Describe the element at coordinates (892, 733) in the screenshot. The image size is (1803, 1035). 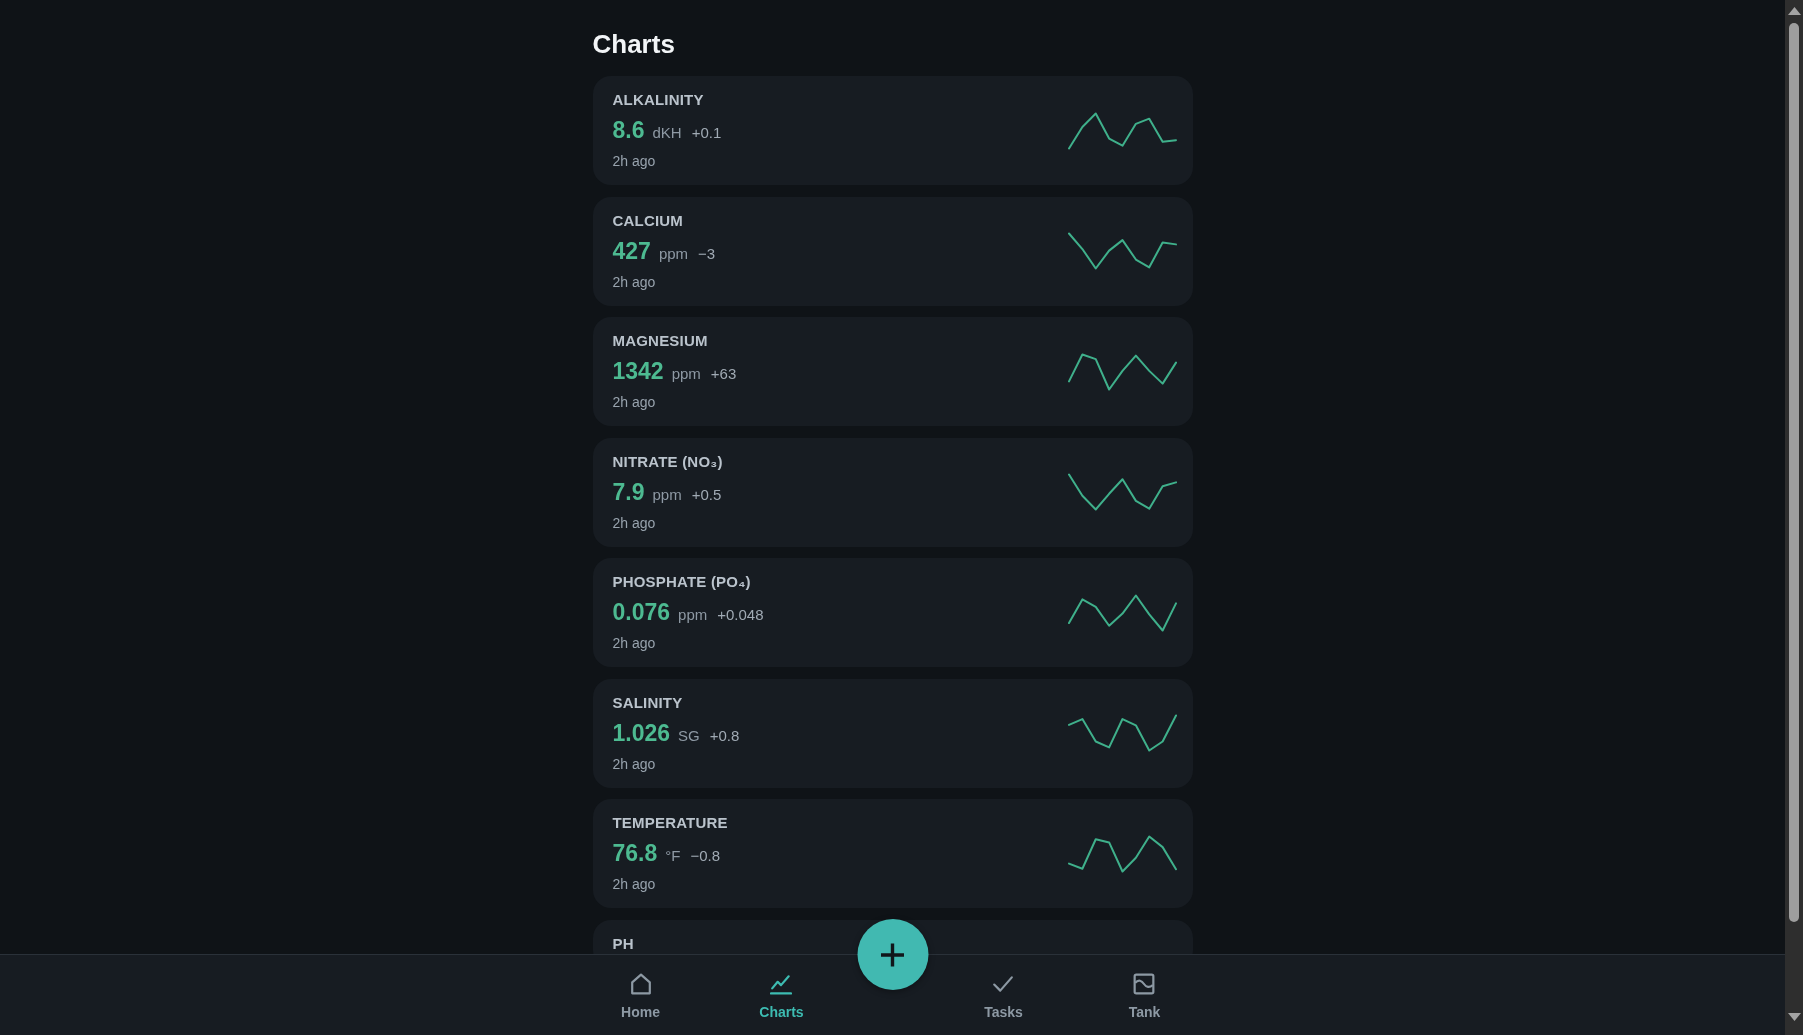
I see `metric-card: SALINITY 1.026 SG +0.8 2h ago` at that location.